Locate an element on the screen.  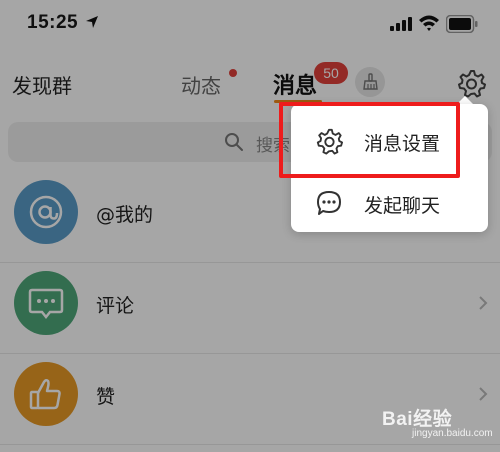
menu-item-label: 发起聊天 is located at coordinates (402, 206).